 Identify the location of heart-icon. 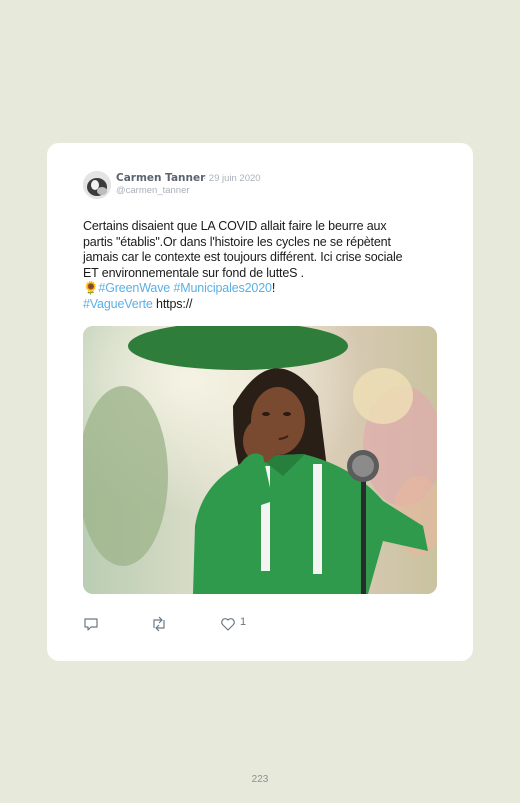
(228, 624).